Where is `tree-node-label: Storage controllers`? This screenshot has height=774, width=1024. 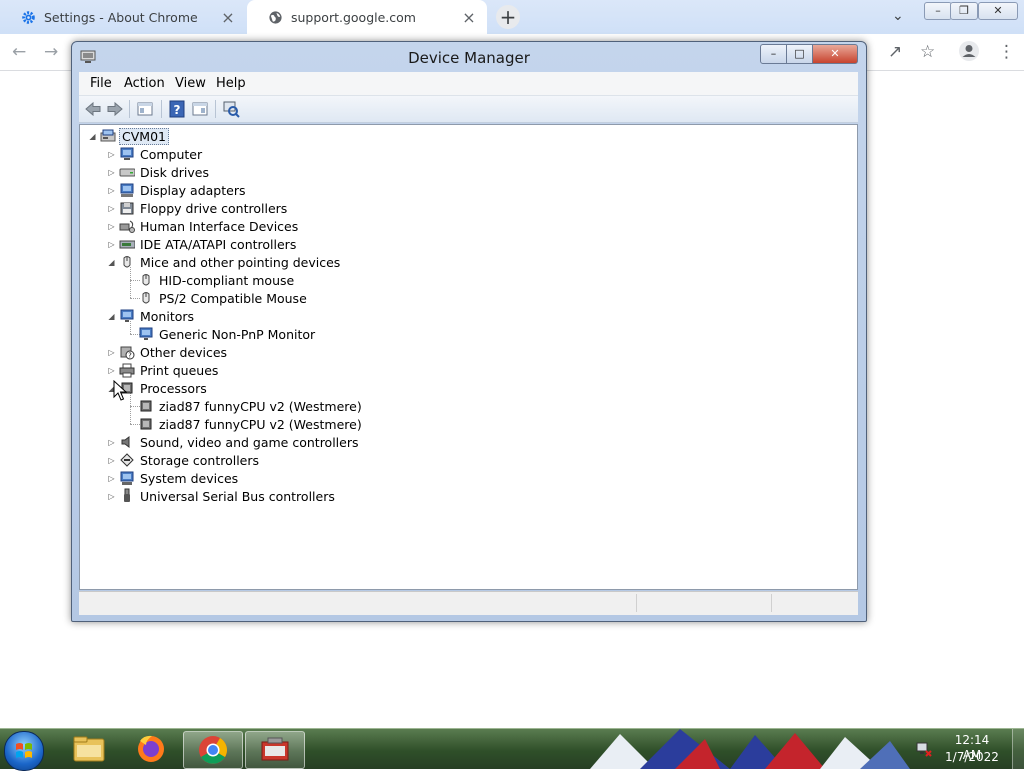
tree-node-label: Storage controllers is located at coordinates (199, 460).